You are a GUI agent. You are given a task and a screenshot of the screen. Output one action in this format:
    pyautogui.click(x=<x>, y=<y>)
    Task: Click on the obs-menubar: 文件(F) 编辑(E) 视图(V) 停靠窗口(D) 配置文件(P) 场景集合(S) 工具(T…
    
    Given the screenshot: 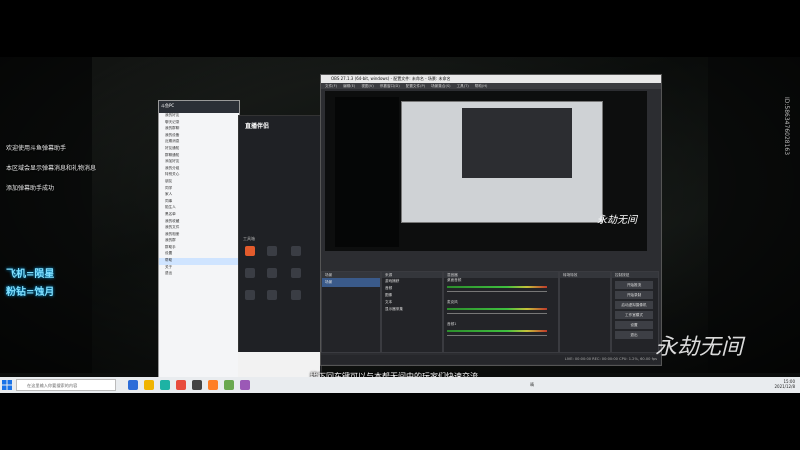 What is the action you would take?
    pyautogui.click(x=491, y=86)
    